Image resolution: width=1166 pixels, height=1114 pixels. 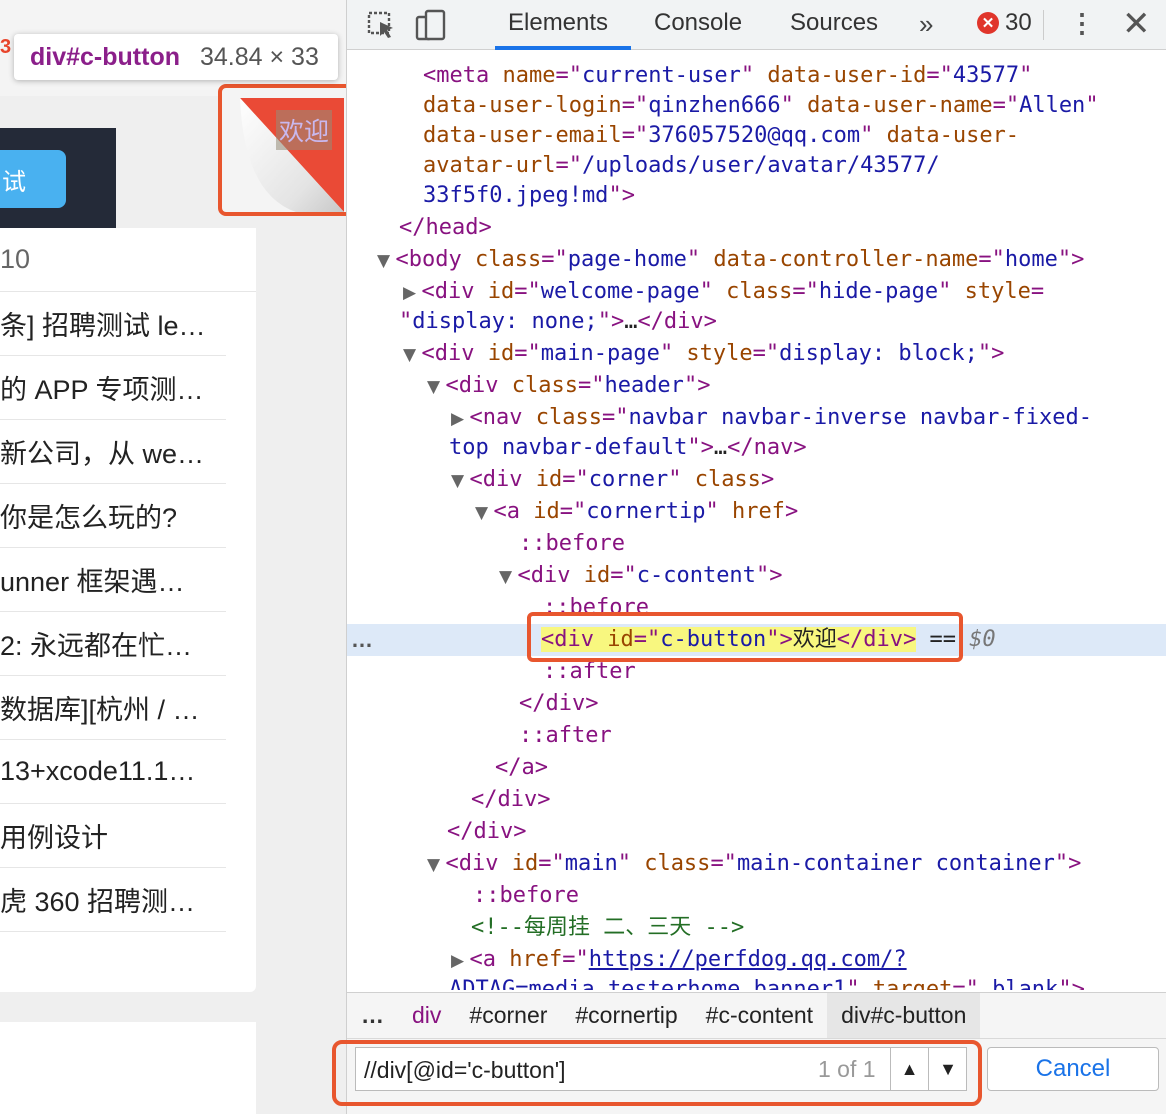 What do you see at coordinates (756, 736) in the screenshot?
I see `dom-node-pseudo: ::after` at bounding box center [756, 736].